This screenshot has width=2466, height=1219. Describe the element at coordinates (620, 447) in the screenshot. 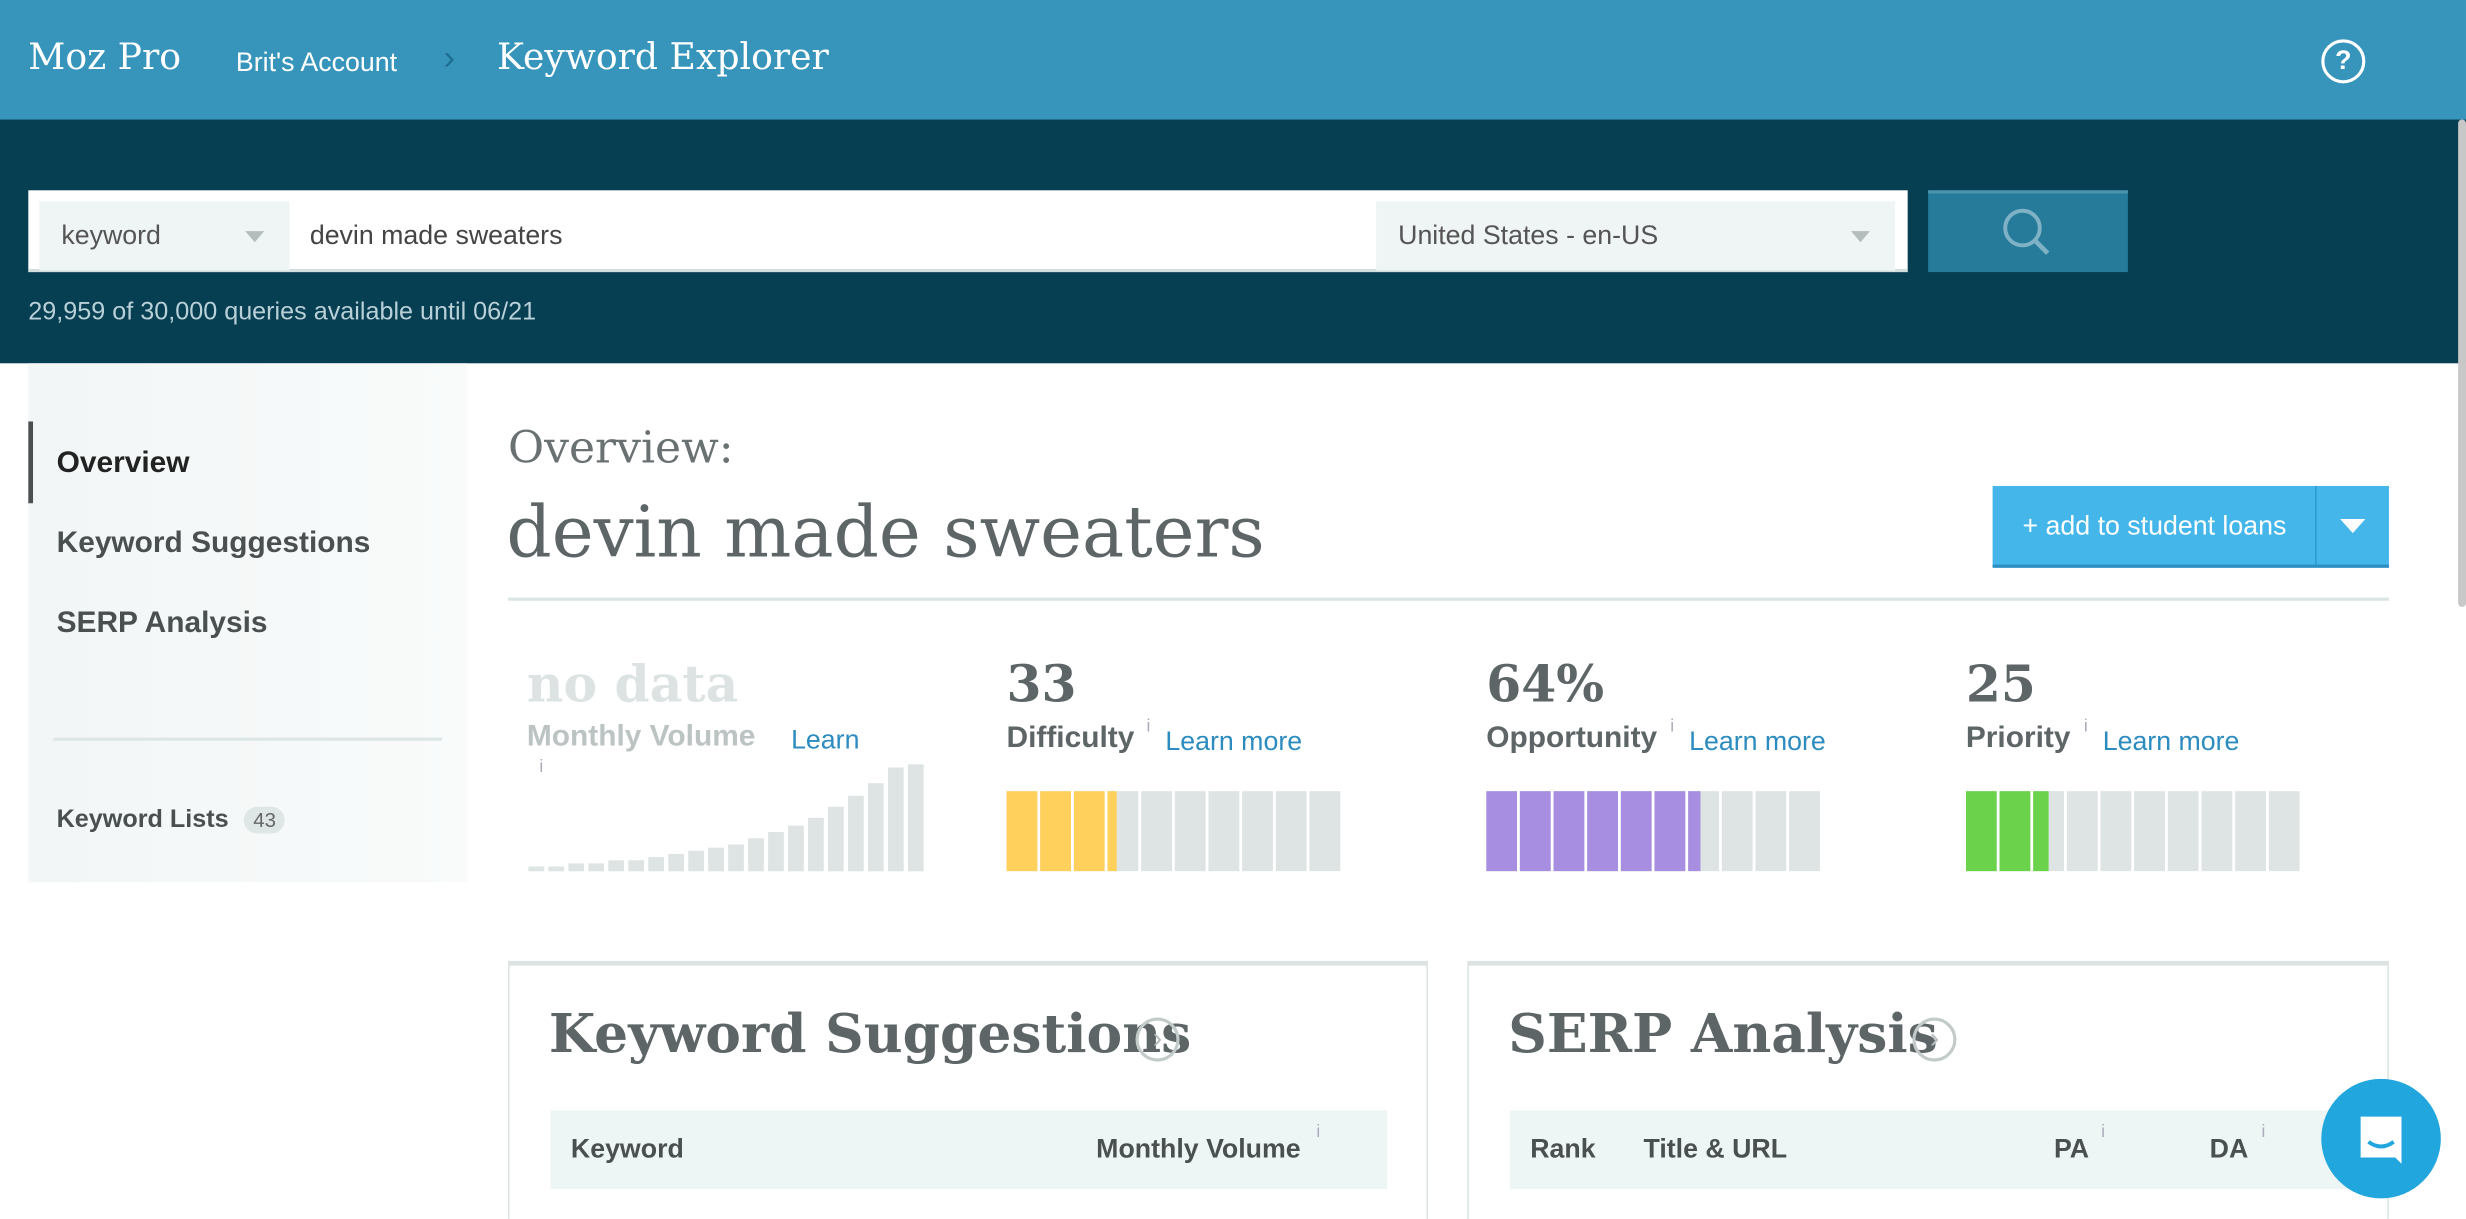

I see `overview-label: Overview:` at that location.